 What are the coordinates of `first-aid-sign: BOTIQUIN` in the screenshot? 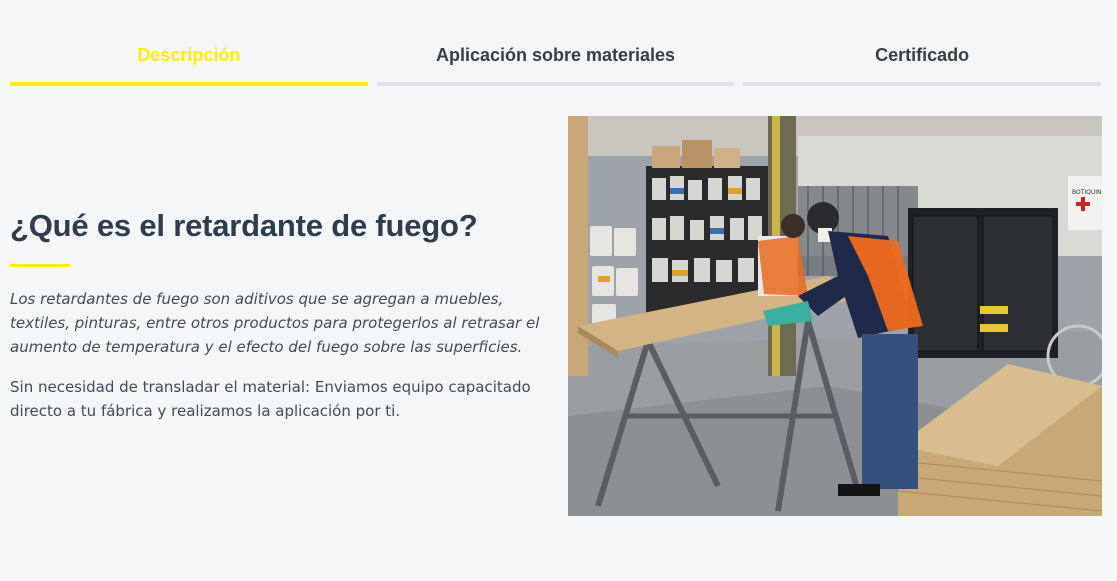 It's located at (1087, 192).